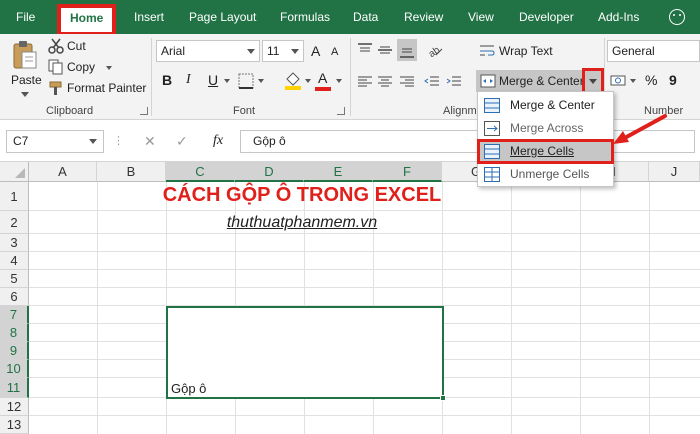  I want to click on row-header-5: 5, so click(14, 279).